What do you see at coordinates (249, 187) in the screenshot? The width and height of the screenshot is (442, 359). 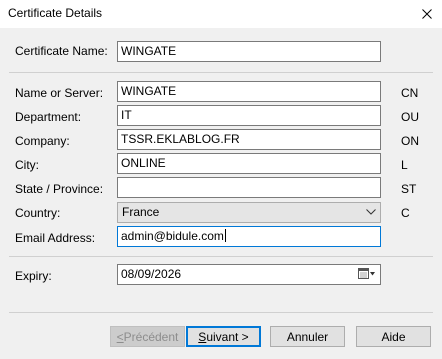 I see `state-province-input` at bounding box center [249, 187].